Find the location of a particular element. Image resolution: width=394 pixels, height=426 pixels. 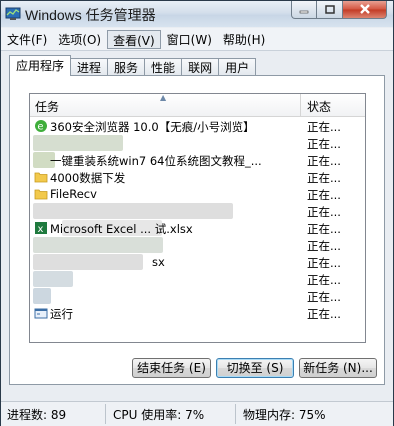

menu-help: 帮助(H) is located at coordinates (244, 38).